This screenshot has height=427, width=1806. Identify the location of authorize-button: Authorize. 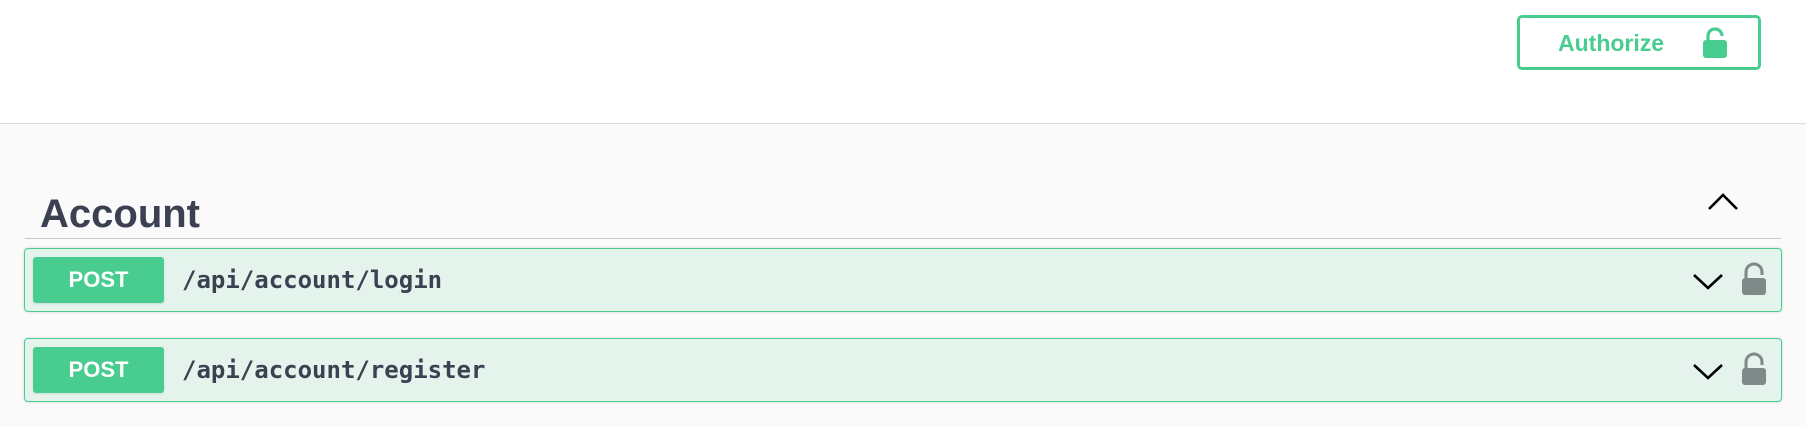
(1639, 42).